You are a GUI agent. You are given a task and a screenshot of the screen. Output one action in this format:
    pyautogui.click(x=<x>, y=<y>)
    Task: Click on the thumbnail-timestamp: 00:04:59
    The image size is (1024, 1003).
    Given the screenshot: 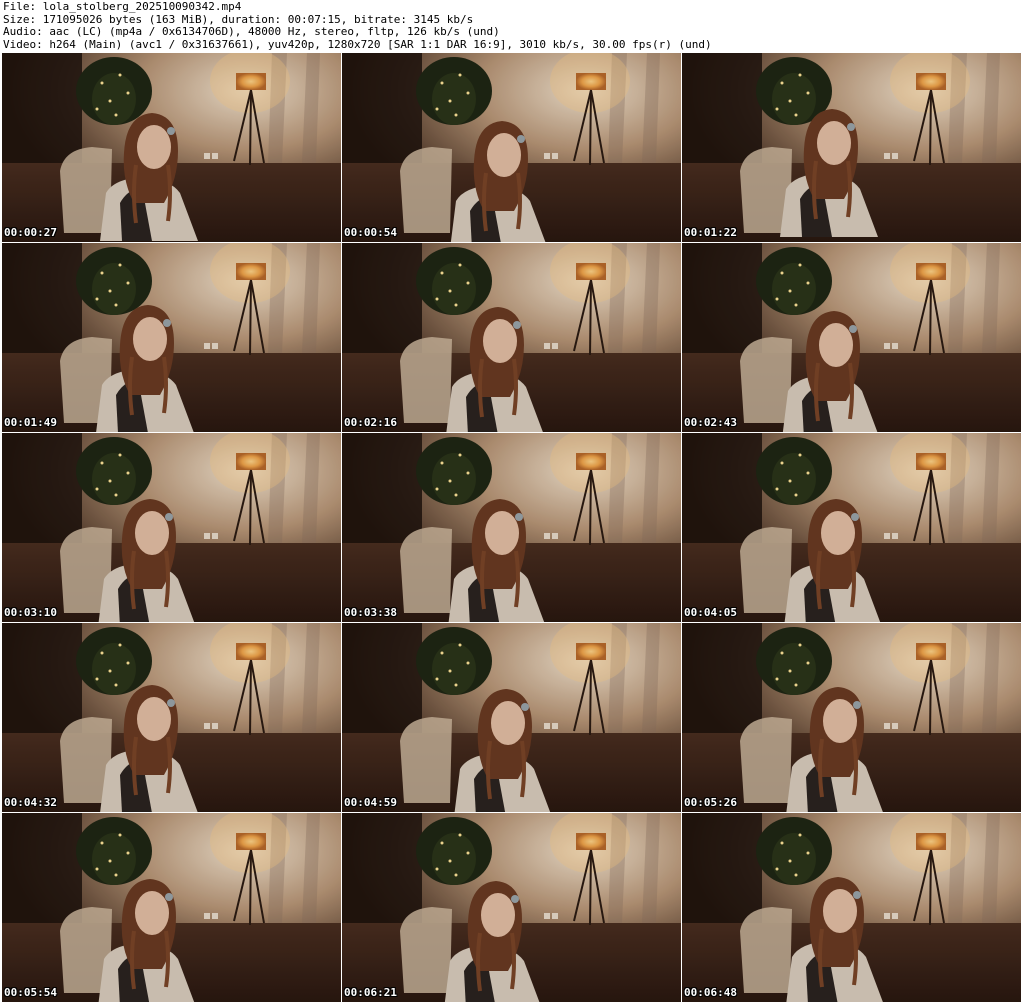 What is the action you would take?
    pyautogui.click(x=370, y=802)
    